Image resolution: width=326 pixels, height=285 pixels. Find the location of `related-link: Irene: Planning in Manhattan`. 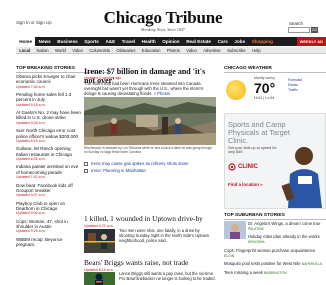

related-link: Irene: Planning in Manhattan is located at coordinates (150, 171).